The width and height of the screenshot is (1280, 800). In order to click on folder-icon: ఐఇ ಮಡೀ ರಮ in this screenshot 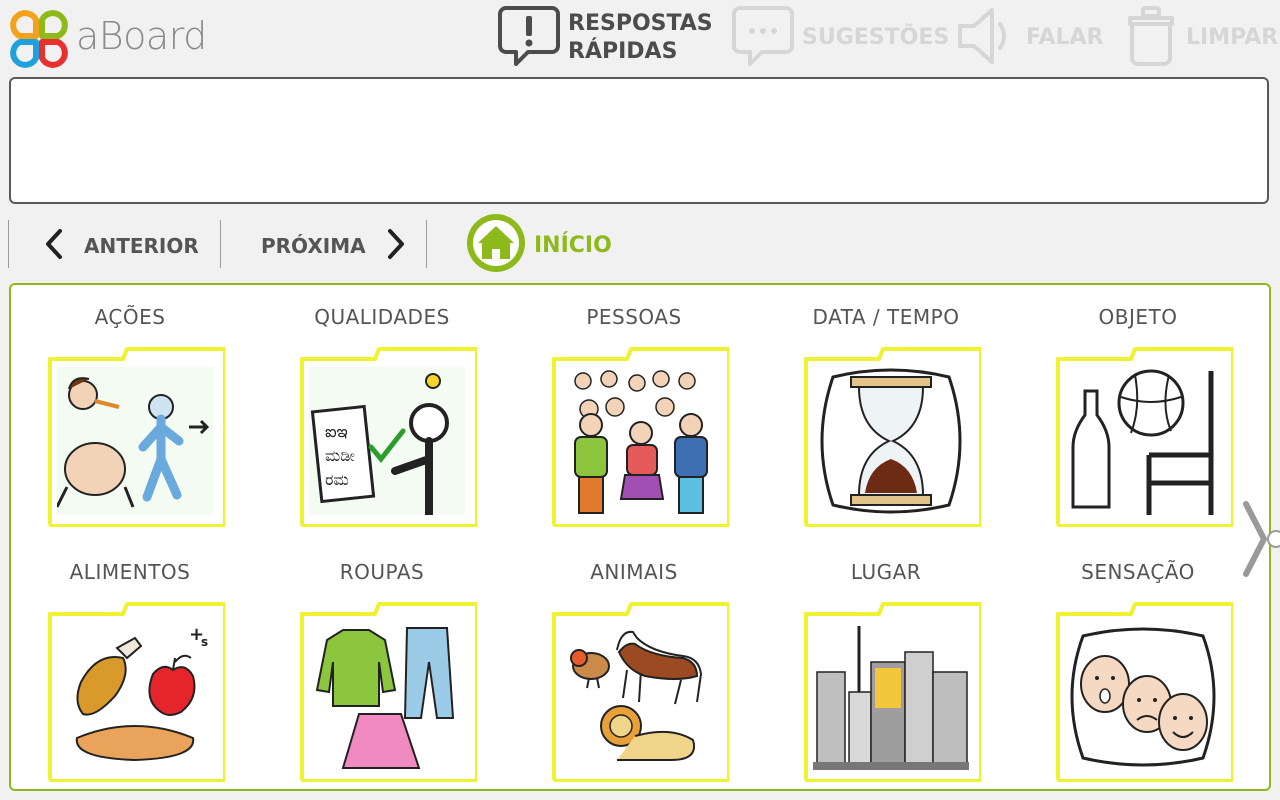, I will do `click(388, 436)`.